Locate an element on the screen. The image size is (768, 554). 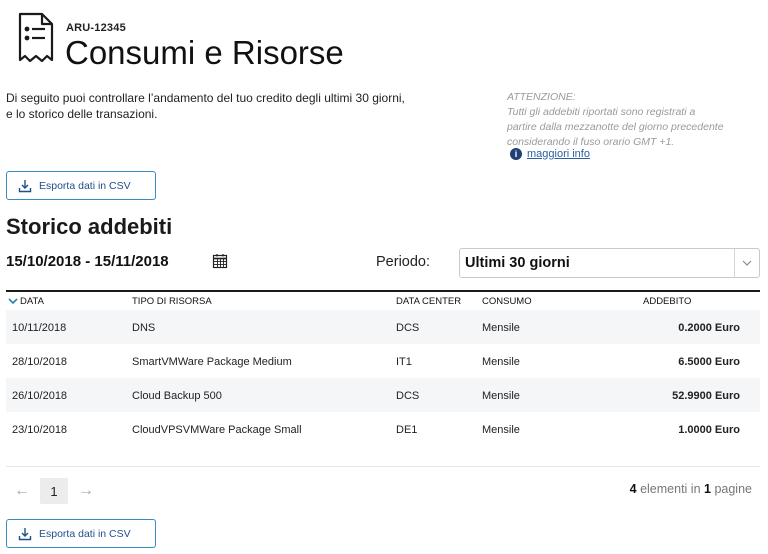
table-row: 10/11/2018 DNS DCS Mensile 0.2000 Euro is located at coordinates (383, 327).